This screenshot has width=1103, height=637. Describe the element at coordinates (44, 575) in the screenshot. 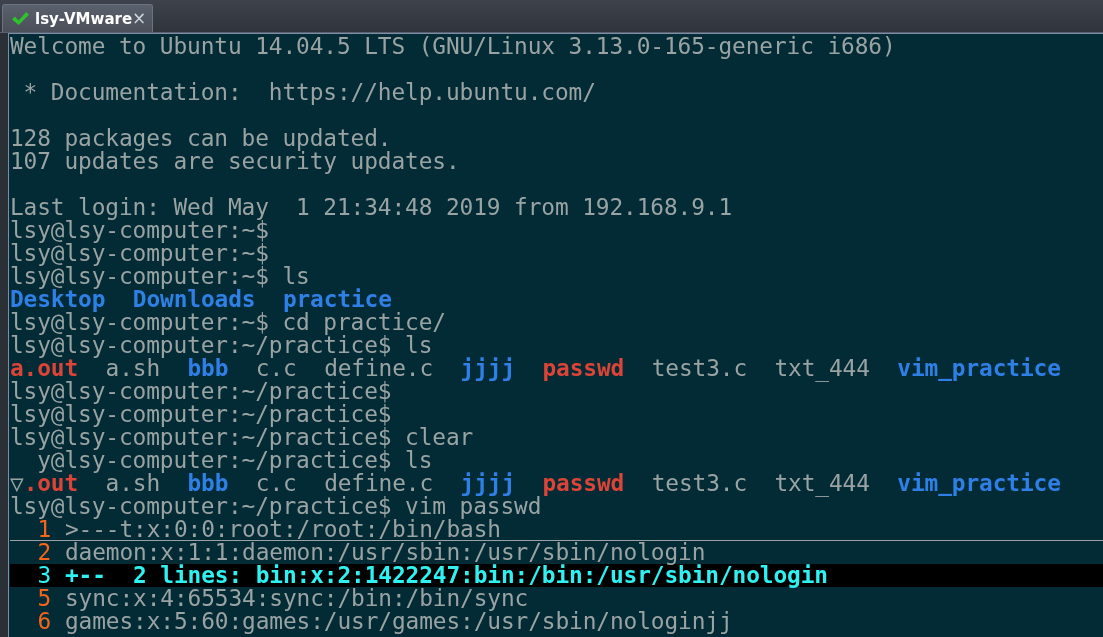

I see `line-number: 3` at that location.